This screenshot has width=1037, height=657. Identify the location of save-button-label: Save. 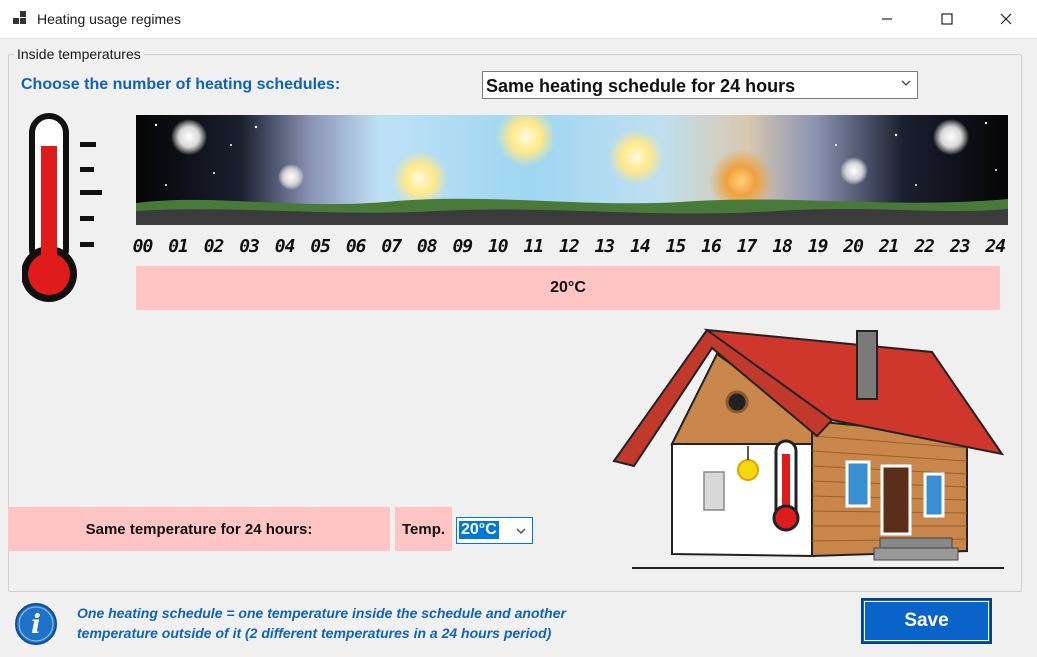
(926, 620).